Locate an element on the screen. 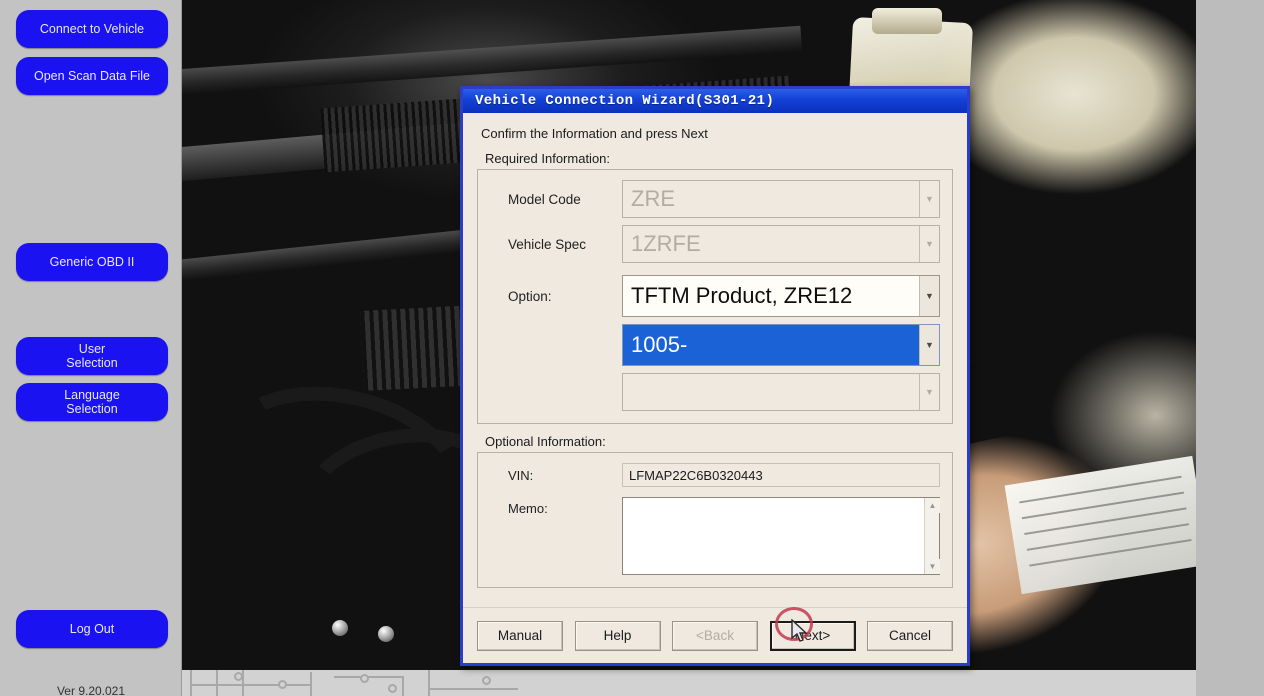 The height and width of the screenshot is (696, 1264). sidebar-item-connect-to-vehicle: Connect to Vehicle is located at coordinates (92, 29).